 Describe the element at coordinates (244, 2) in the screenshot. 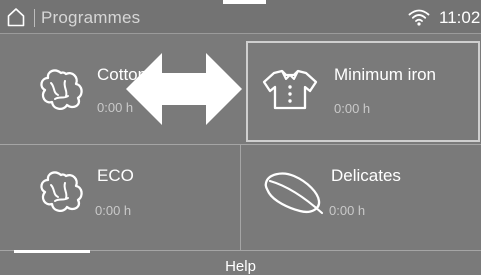

I see `pull-down-tab` at that location.